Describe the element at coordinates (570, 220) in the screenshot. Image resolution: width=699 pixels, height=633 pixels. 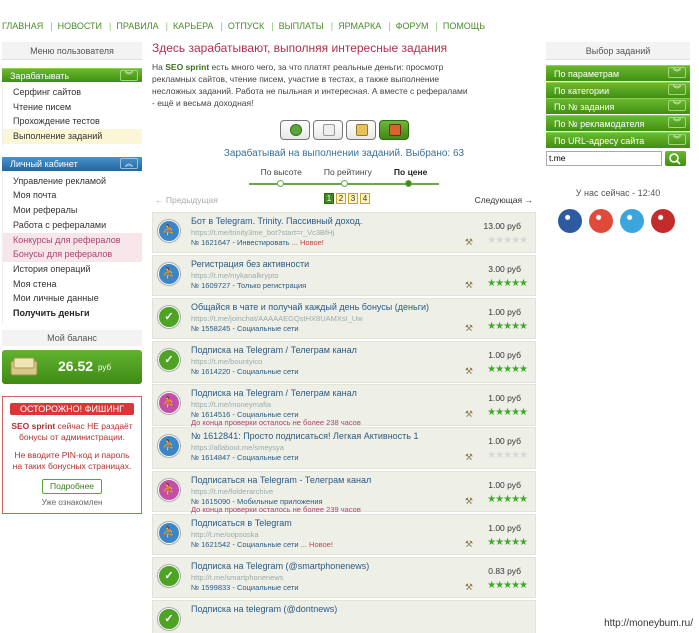
I see `facebook-icon` at that location.